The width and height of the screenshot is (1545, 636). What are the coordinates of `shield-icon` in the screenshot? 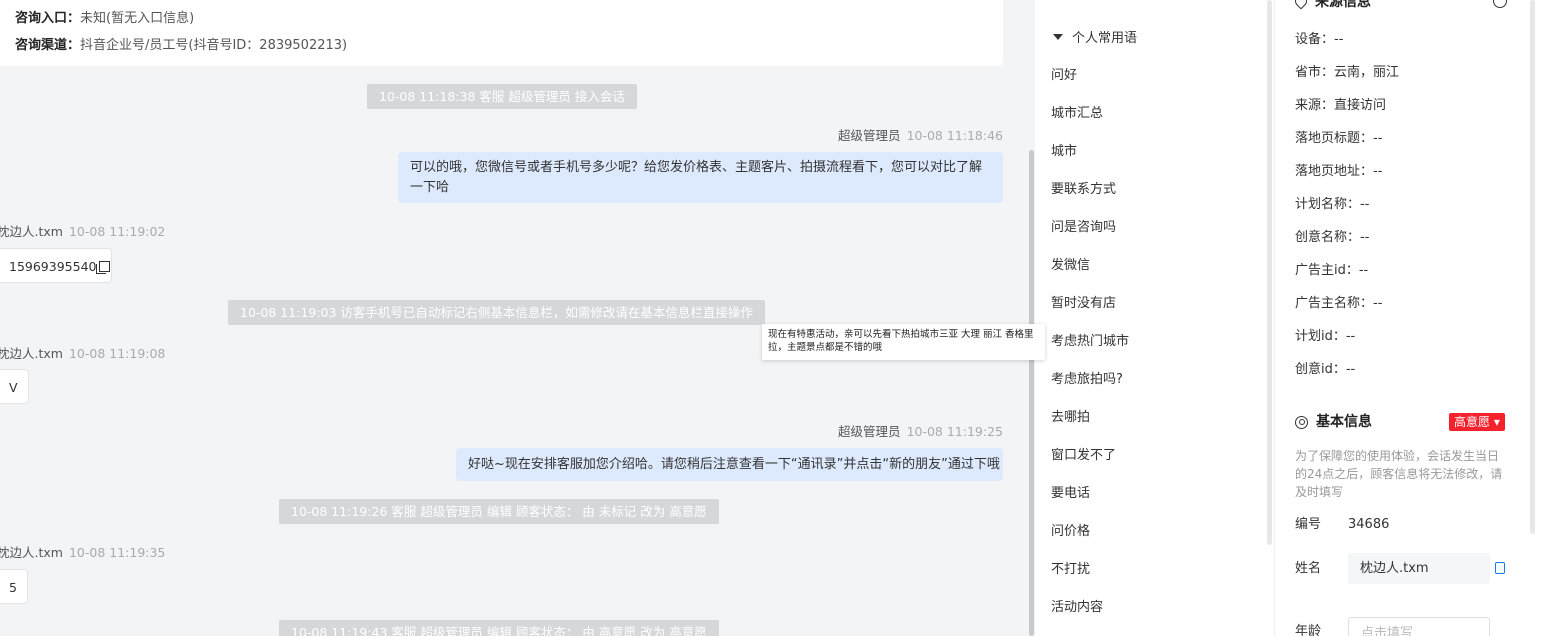 It's located at (1500, 4).